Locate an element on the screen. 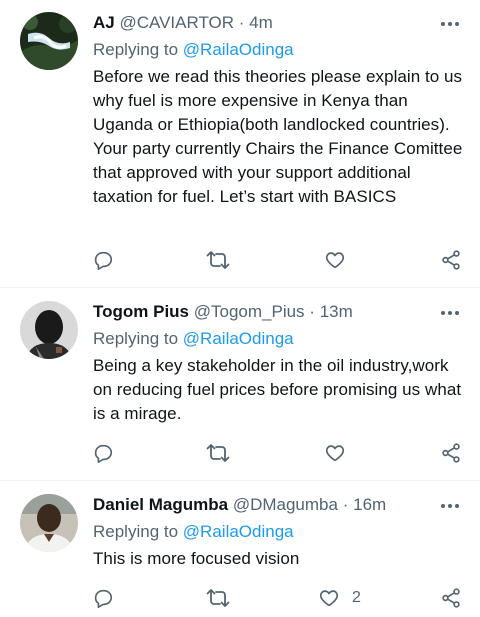 This screenshot has width=480, height=617. user-handle: @Togom_Pius is located at coordinates (249, 311).